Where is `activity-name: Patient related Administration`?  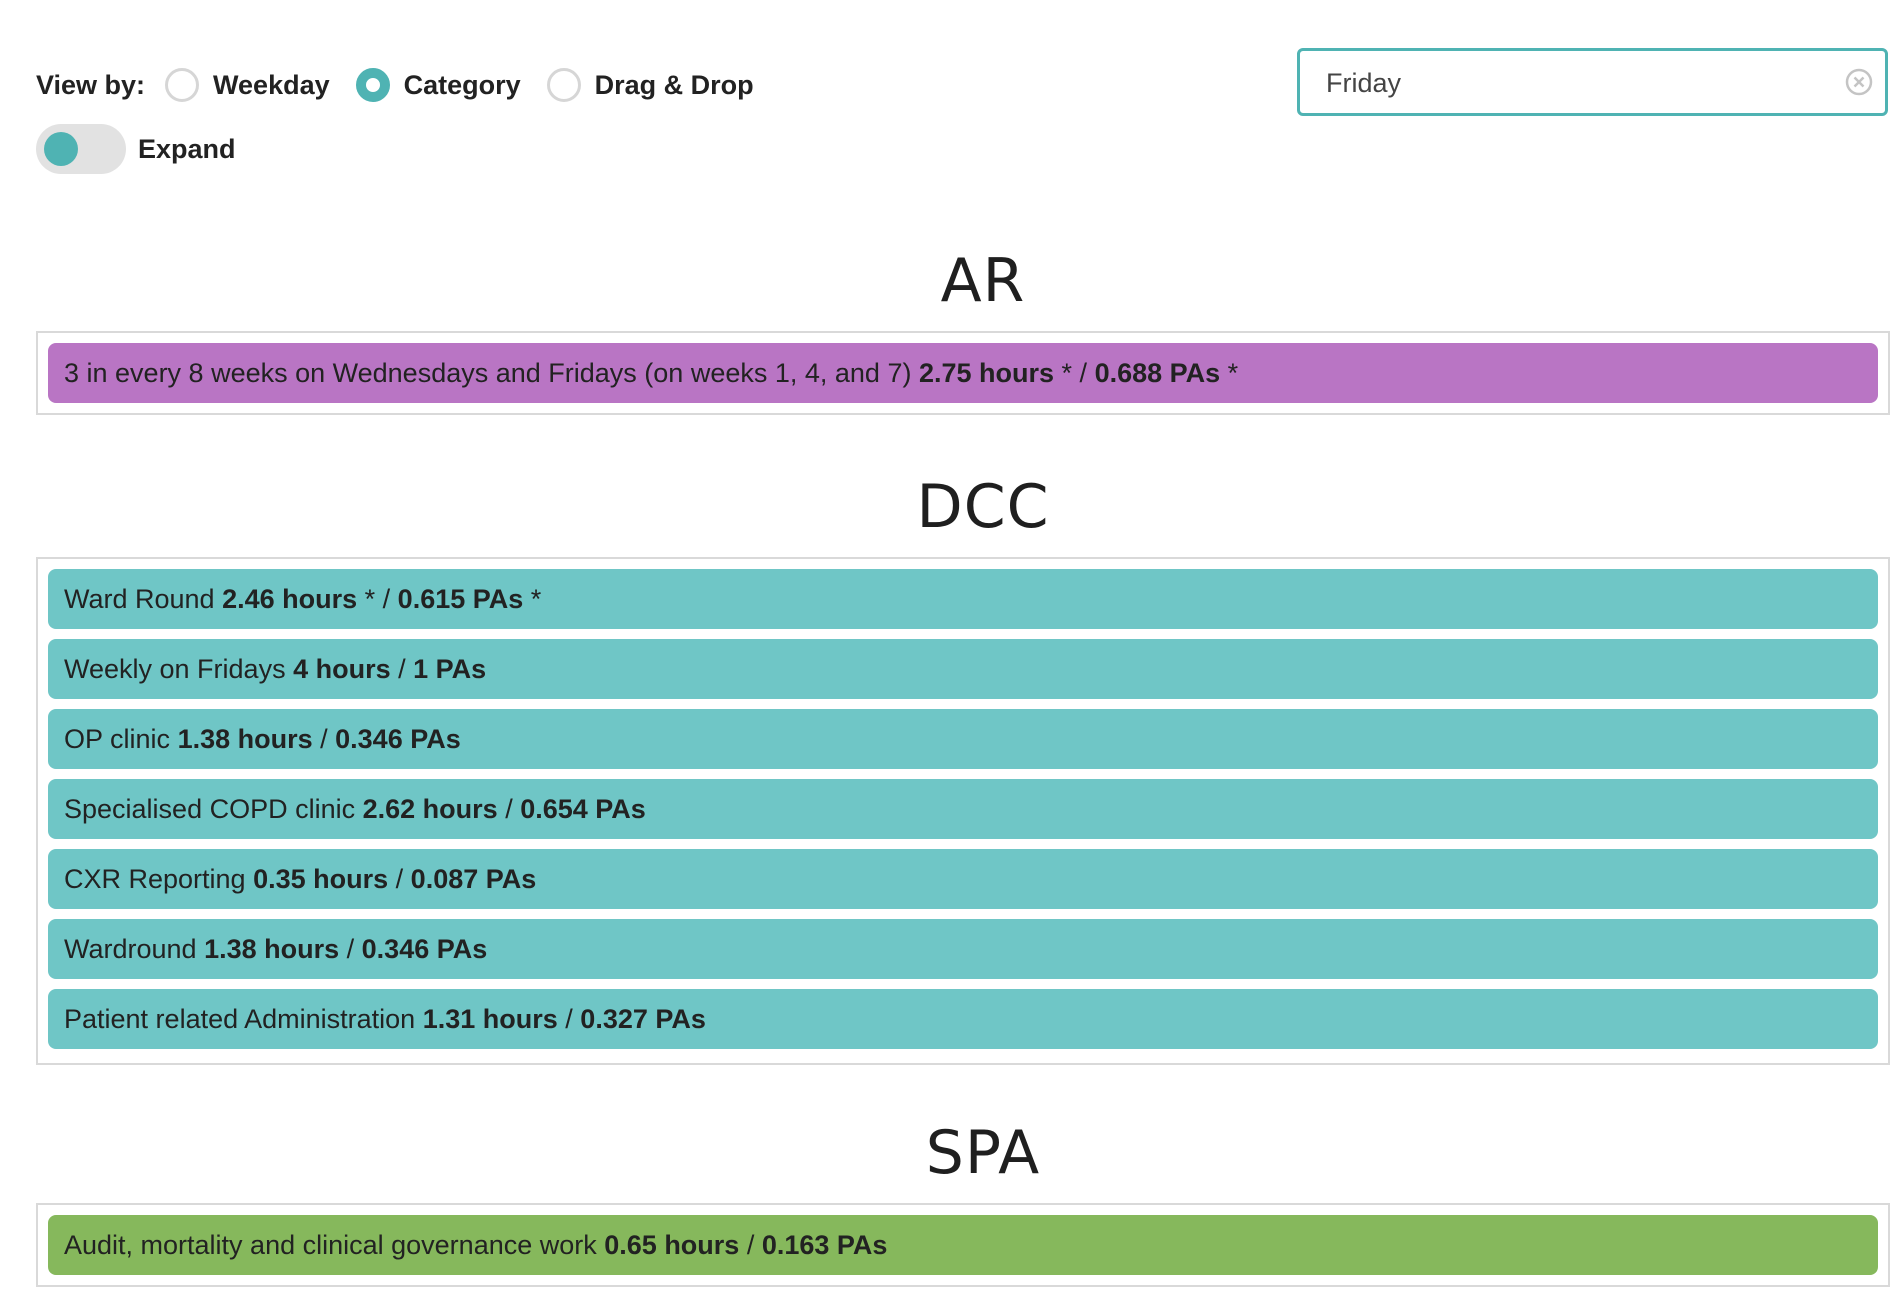 activity-name: Patient related Administration is located at coordinates (240, 1018).